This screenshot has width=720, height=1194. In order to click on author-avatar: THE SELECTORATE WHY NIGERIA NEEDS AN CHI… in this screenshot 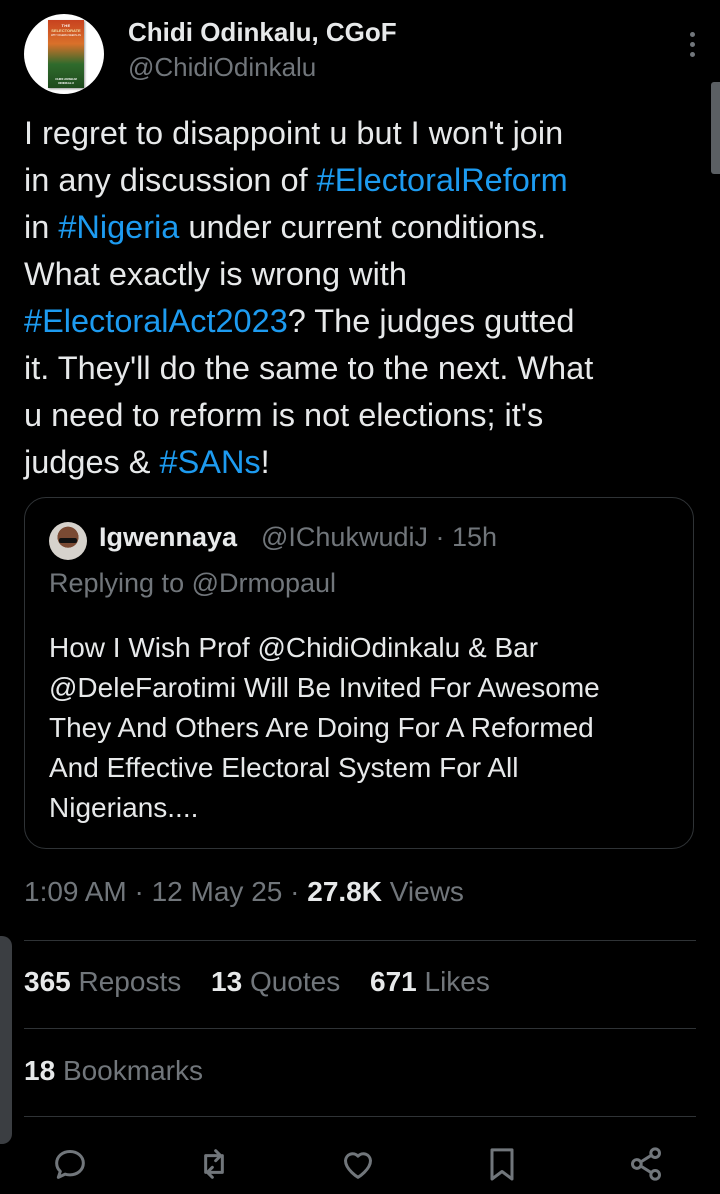, I will do `click(64, 54)`.